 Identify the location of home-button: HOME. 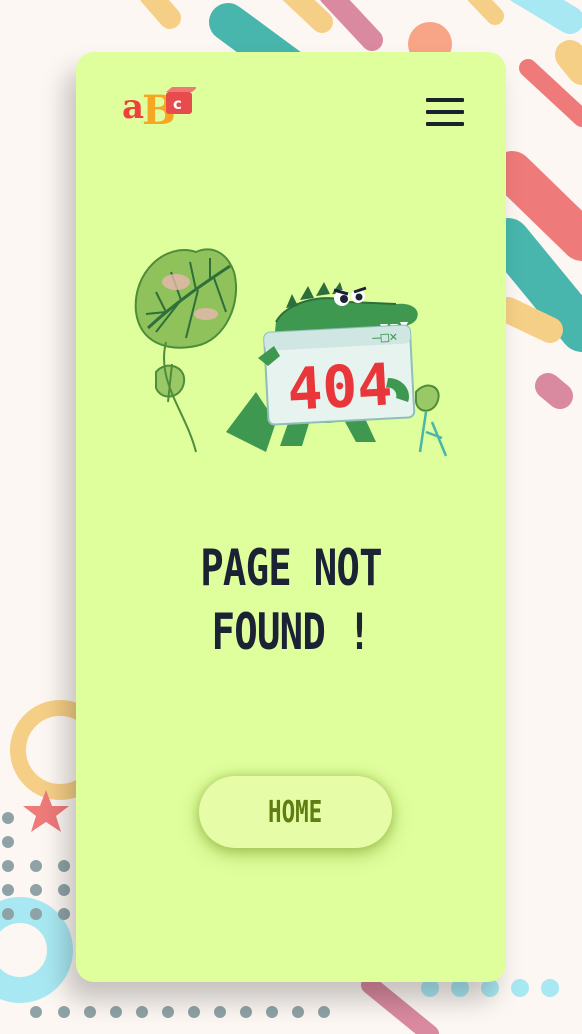
(295, 812).